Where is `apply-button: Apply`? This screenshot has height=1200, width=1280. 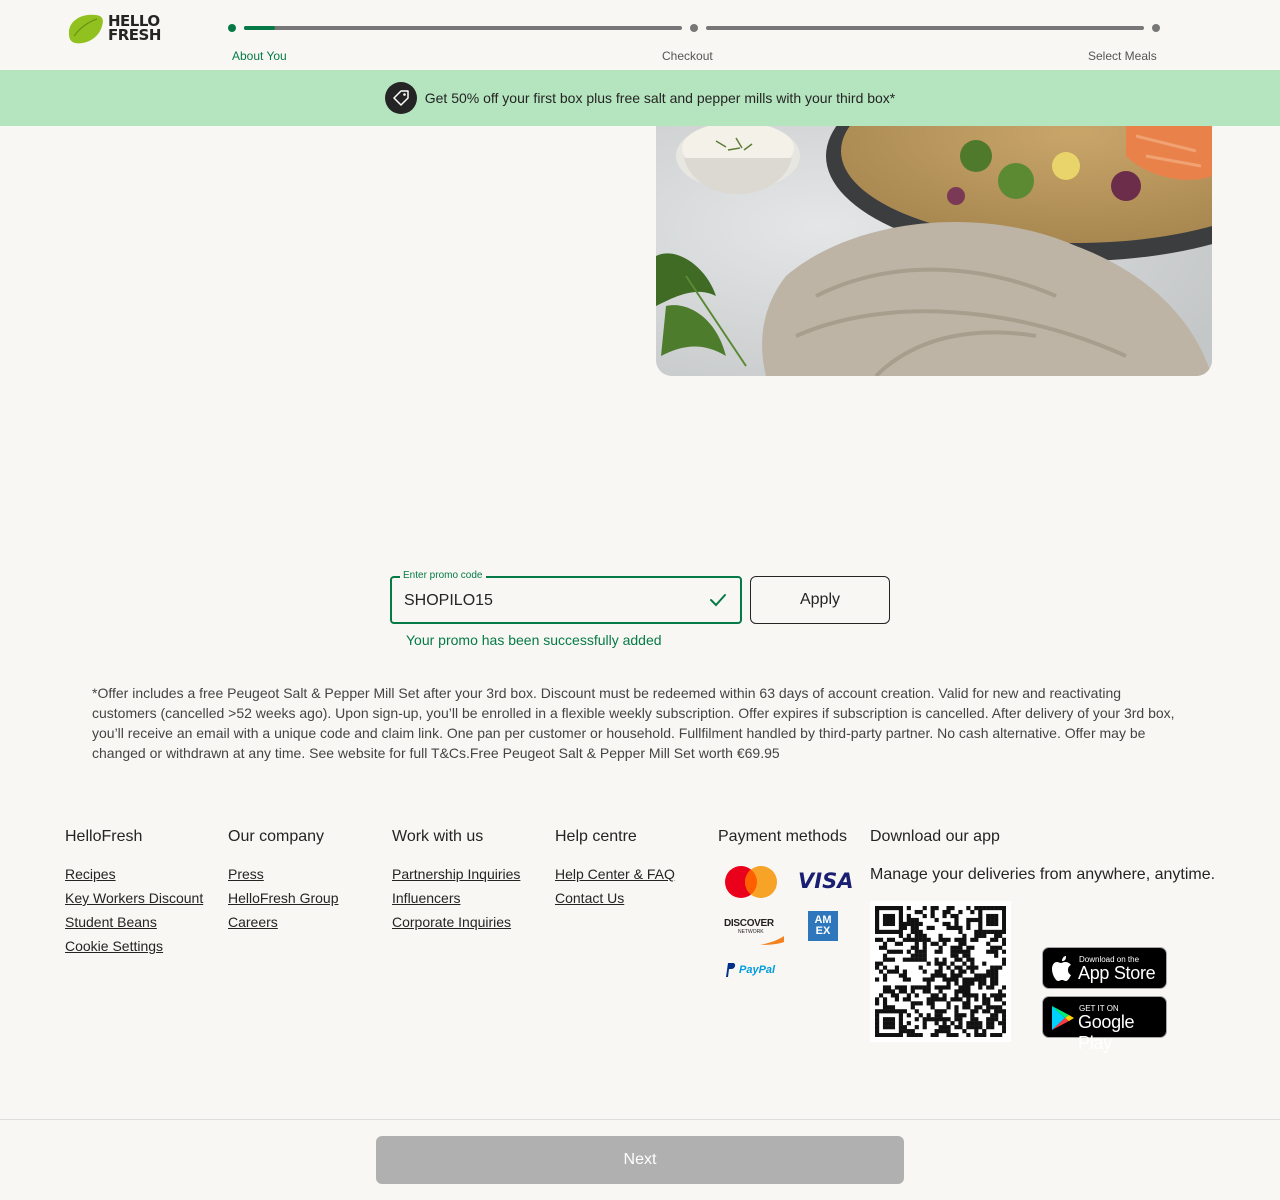
apply-button: Apply is located at coordinates (820, 600).